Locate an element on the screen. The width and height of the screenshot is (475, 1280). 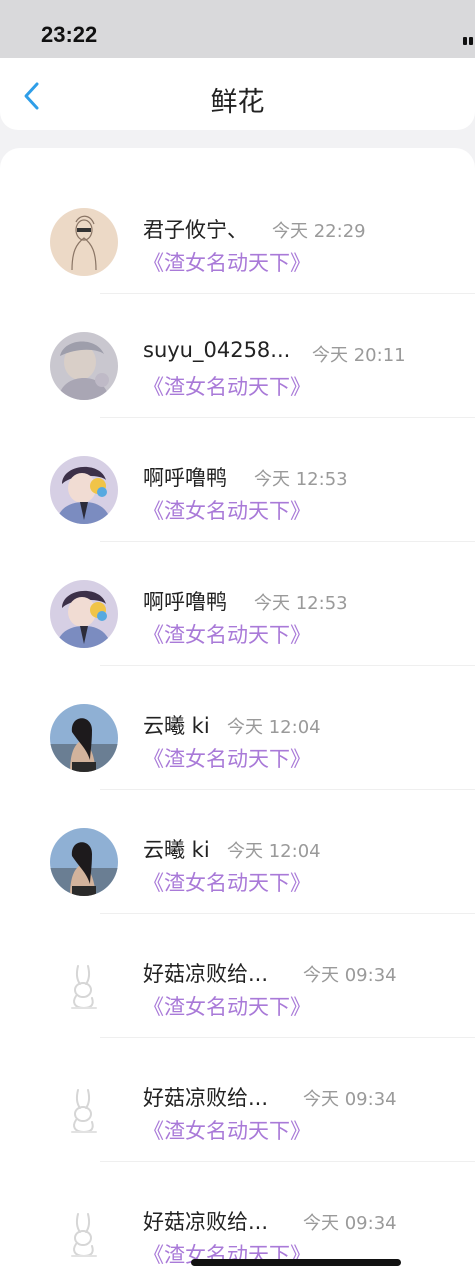
timestamp: 今天 20:11 is located at coordinates (359, 355).